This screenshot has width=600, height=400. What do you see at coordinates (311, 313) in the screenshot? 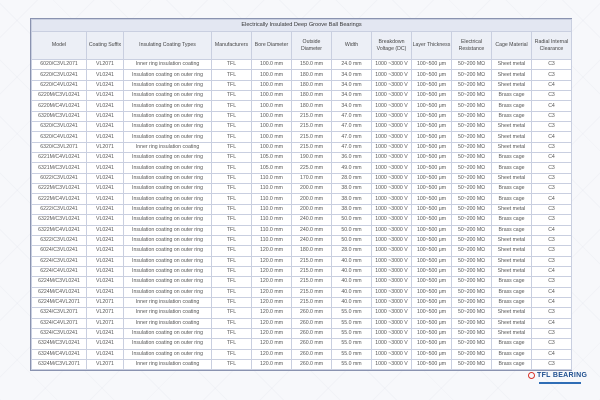
I see `table-cell: 260.0 mm` at bounding box center [311, 313].